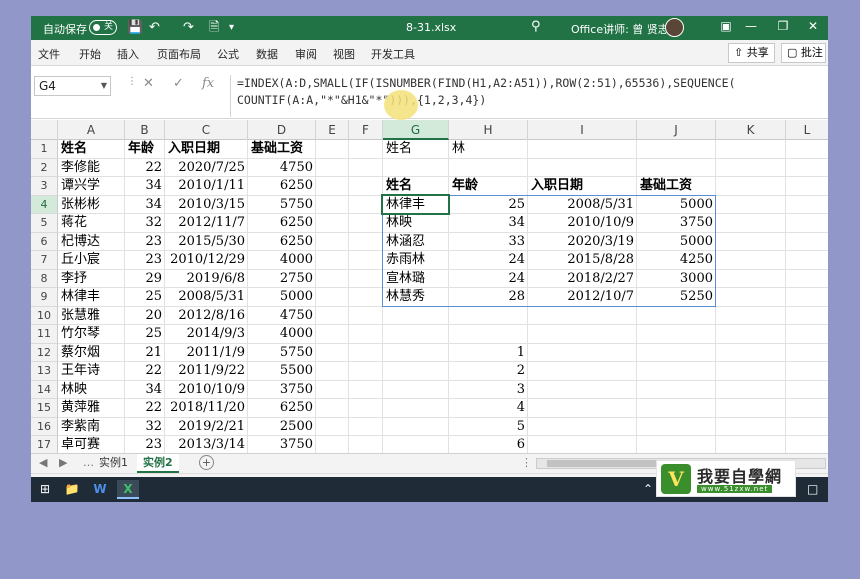 This screenshot has height=579, width=860. I want to click on source-data-cell: 2015/5/30, so click(206, 242).